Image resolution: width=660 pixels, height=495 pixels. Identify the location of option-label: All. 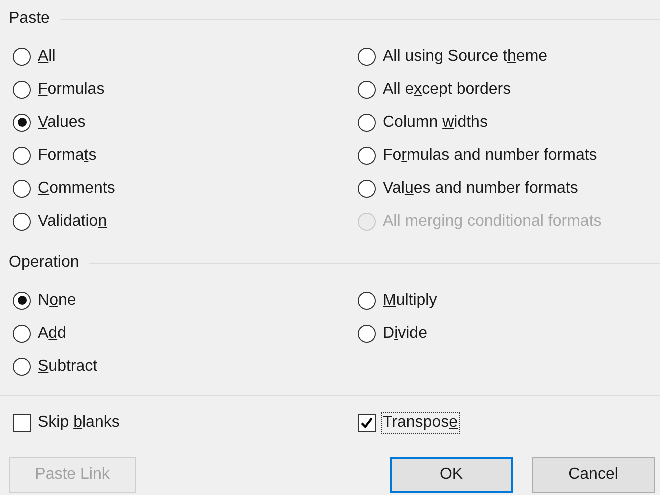
(47, 56).